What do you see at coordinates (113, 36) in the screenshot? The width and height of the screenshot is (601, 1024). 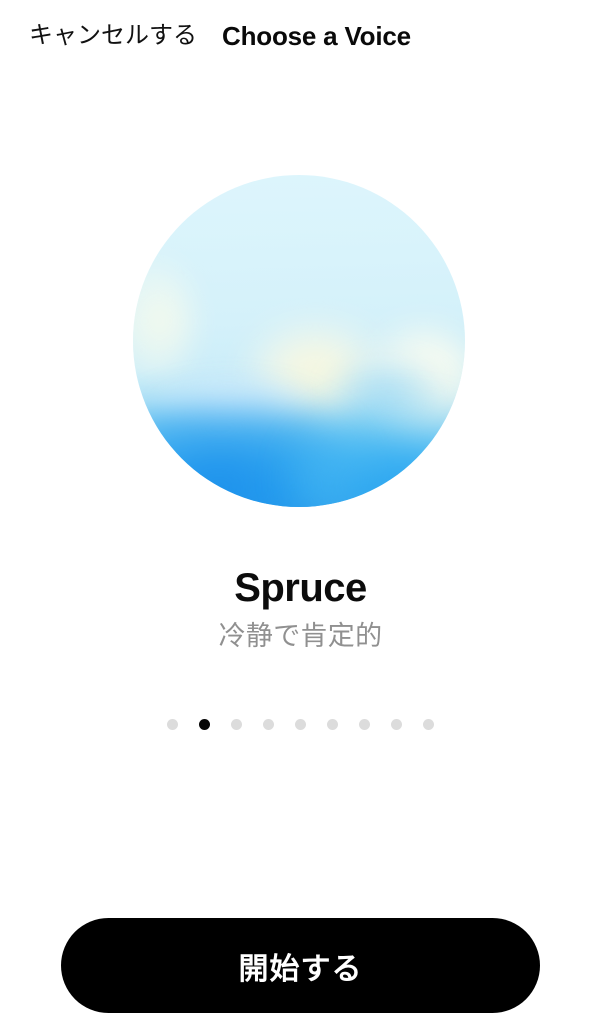 I see `cancel-button: キャンセルする` at bounding box center [113, 36].